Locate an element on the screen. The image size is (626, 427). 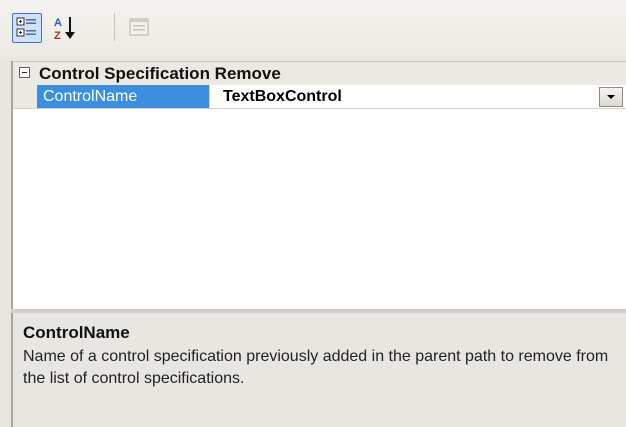
property-name: ControlName is located at coordinates (123, 96).